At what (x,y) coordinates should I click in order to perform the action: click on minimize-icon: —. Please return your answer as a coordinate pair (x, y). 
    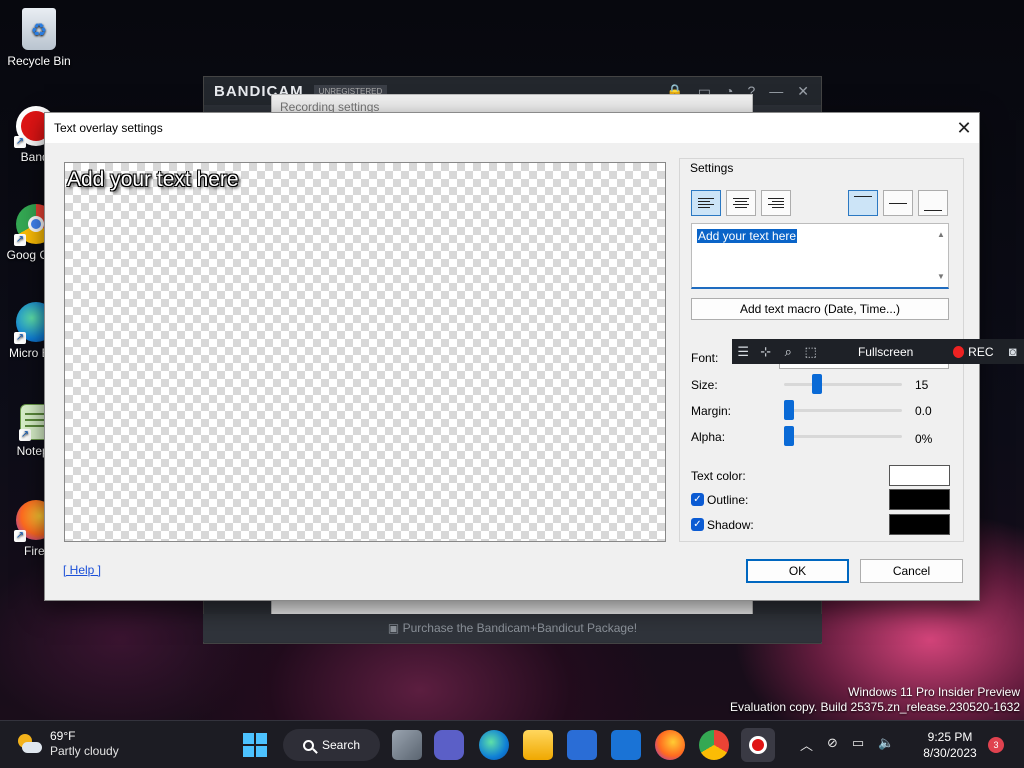
    Looking at the image, I should click on (776, 91).